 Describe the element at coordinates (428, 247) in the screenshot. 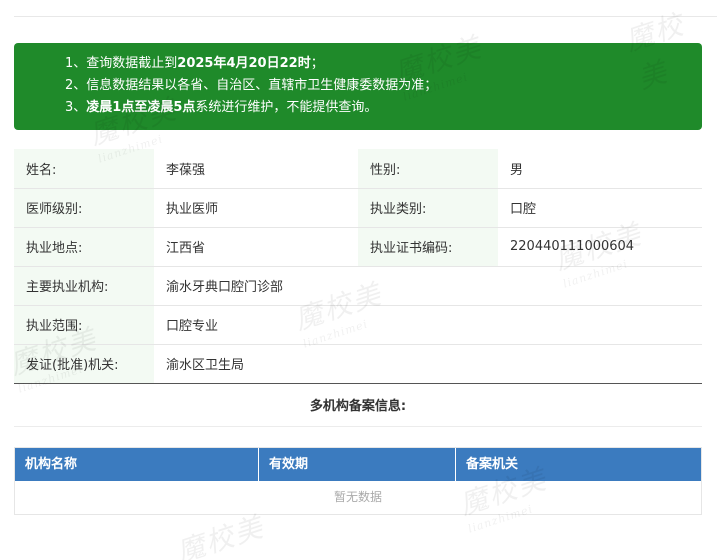

I see `cert-label: 执业证书编码:` at that location.